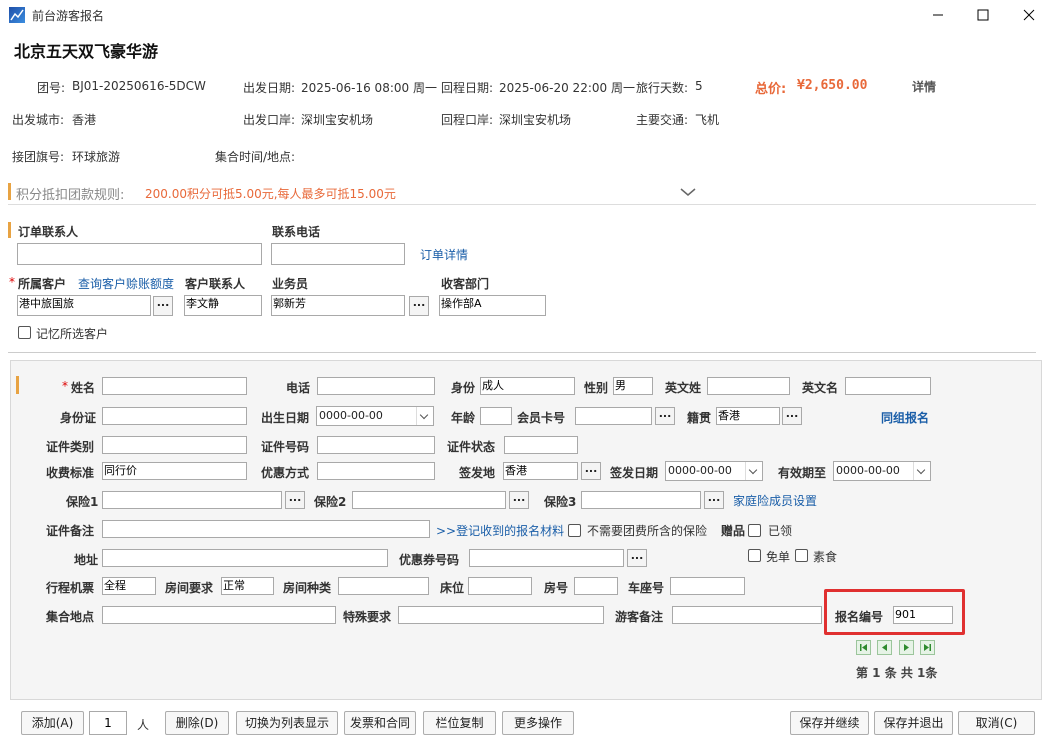  What do you see at coordinates (832, 85) in the screenshot?
I see `total-price: ¥2,650.00` at bounding box center [832, 85].